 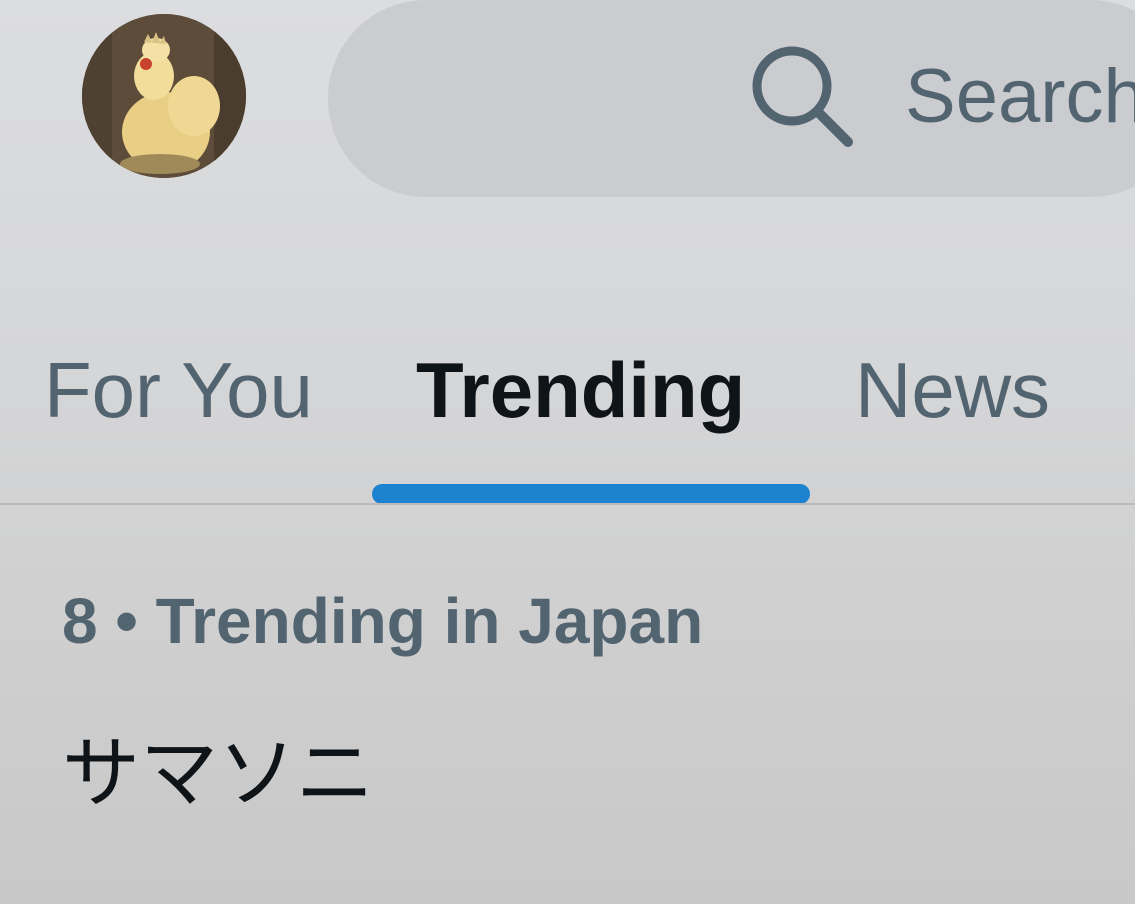 I want to click on trend-title: サマソニ, so click(x=218, y=773).